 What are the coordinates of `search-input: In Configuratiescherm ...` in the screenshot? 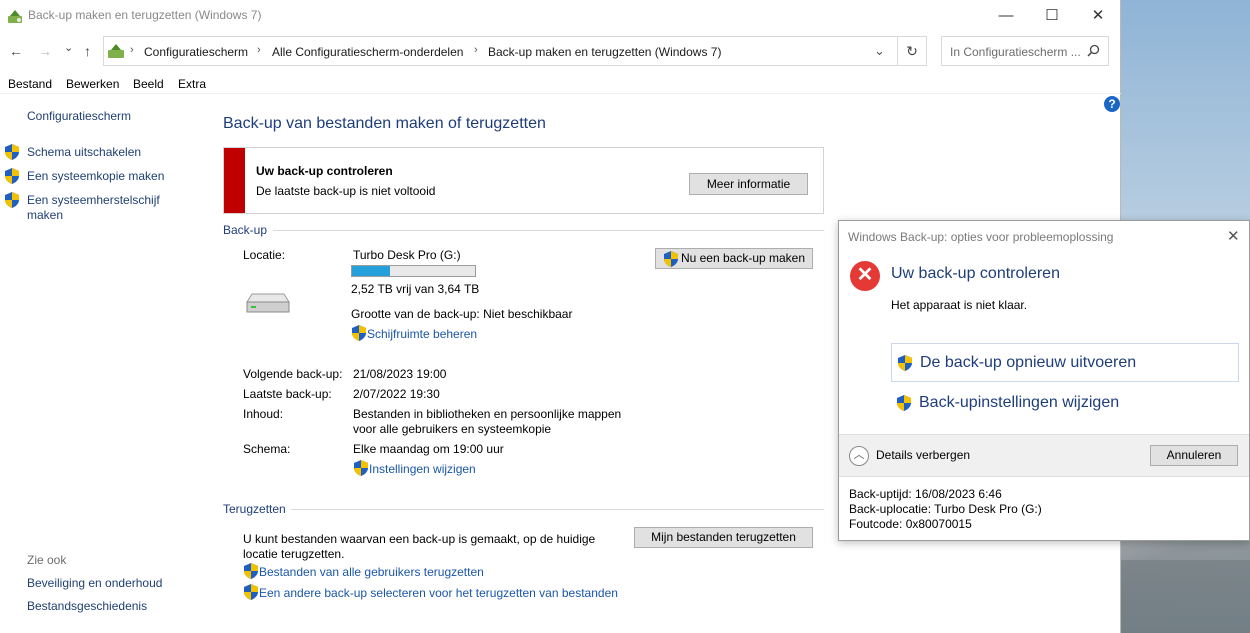 It's located at (1025, 51).